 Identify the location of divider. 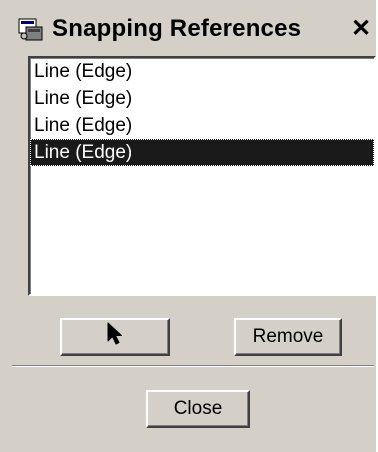
(193, 366).